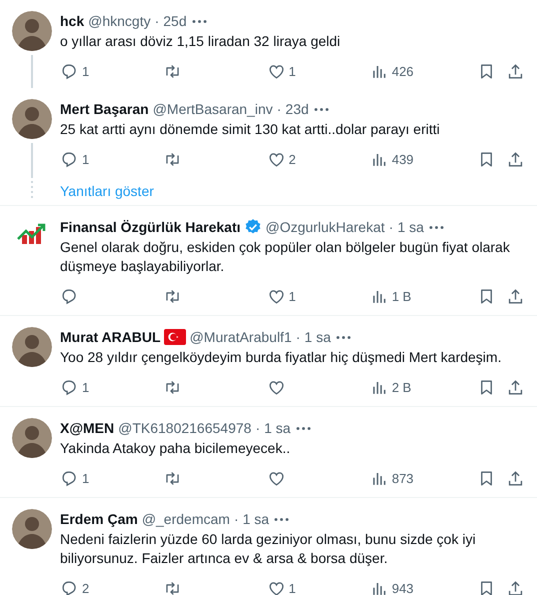 The height and width of the screenshot is (595, 537). What do you see at coordinates (119, 21) in the screenshot?
I see `user-handle: @hkncgty` at bounding box center [119, 21].